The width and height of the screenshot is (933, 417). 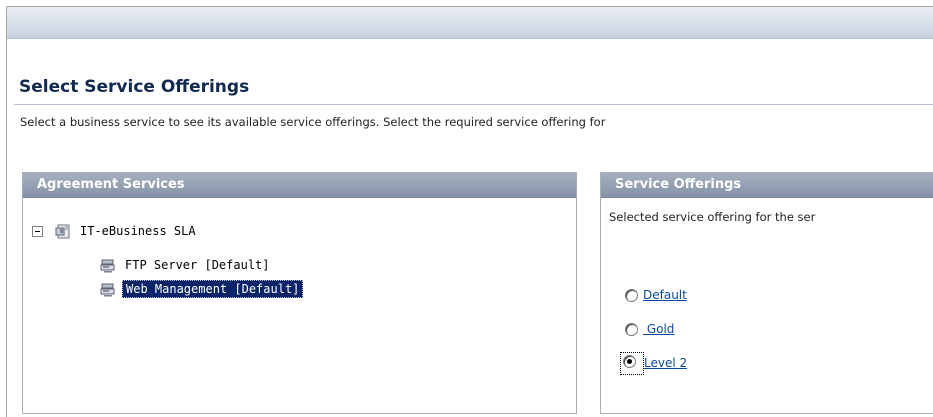 I want to click on collapse-icon, so click(x=37, y=231).